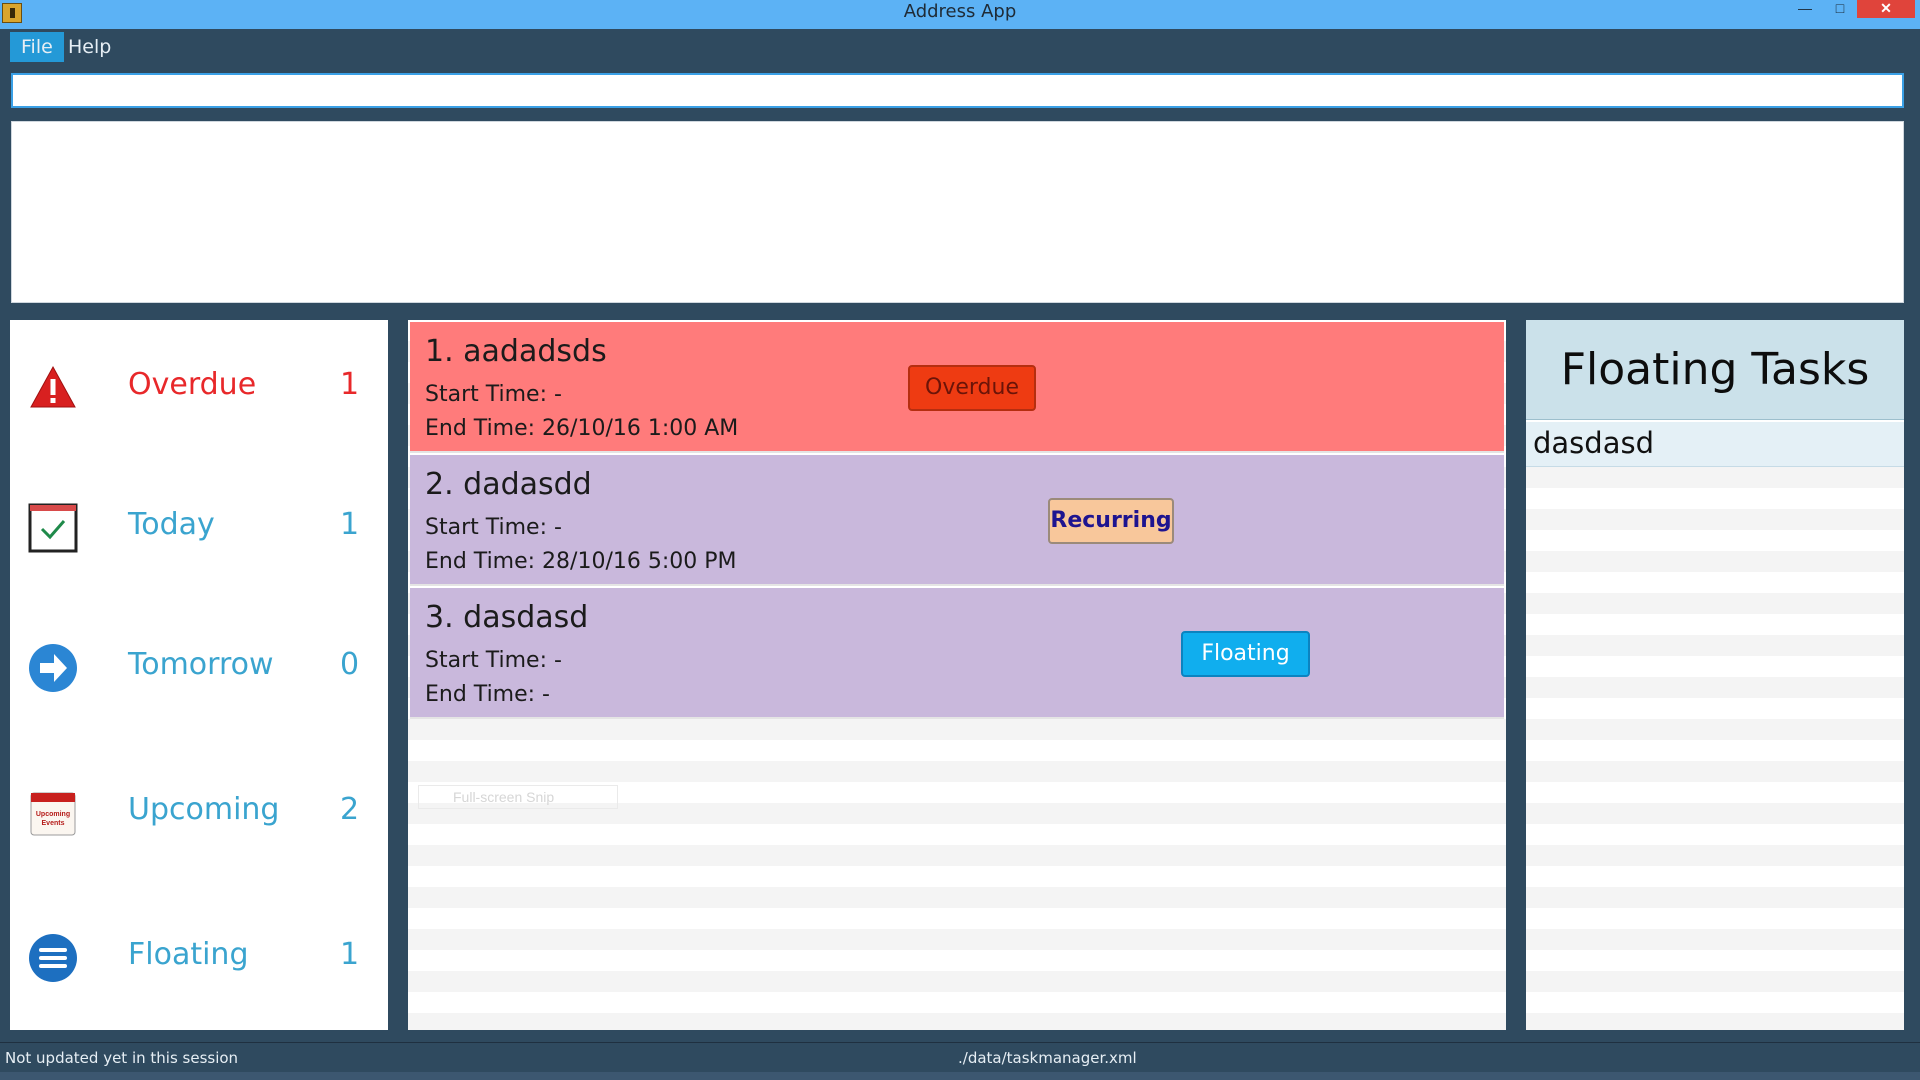  Describe the element at coordinates (581, 561) in the screenshot. I see `task-end-time: End Time: 28/10/16 5:00 PM` at that location.